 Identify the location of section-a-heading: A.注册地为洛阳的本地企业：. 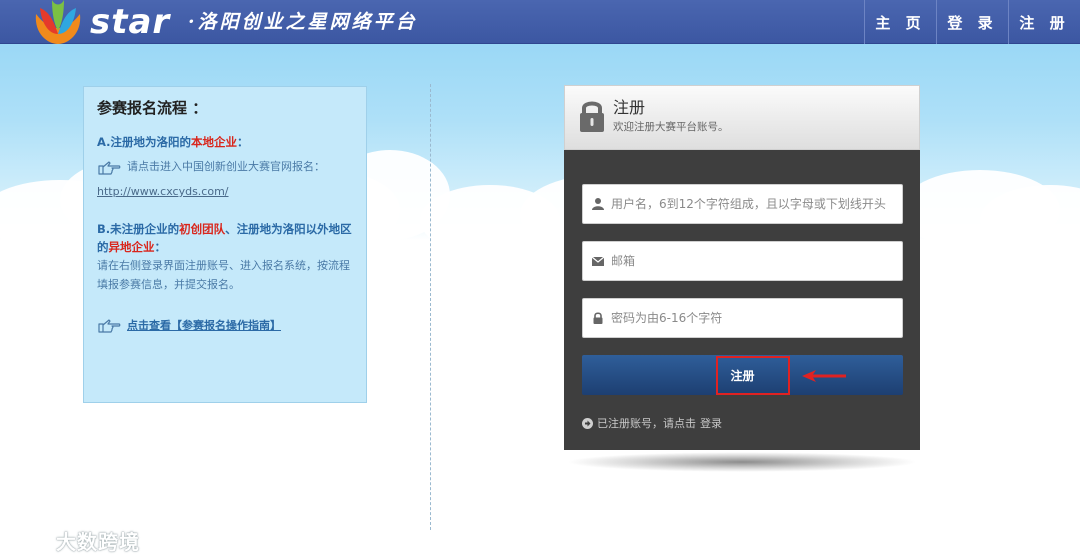
(225, 142).